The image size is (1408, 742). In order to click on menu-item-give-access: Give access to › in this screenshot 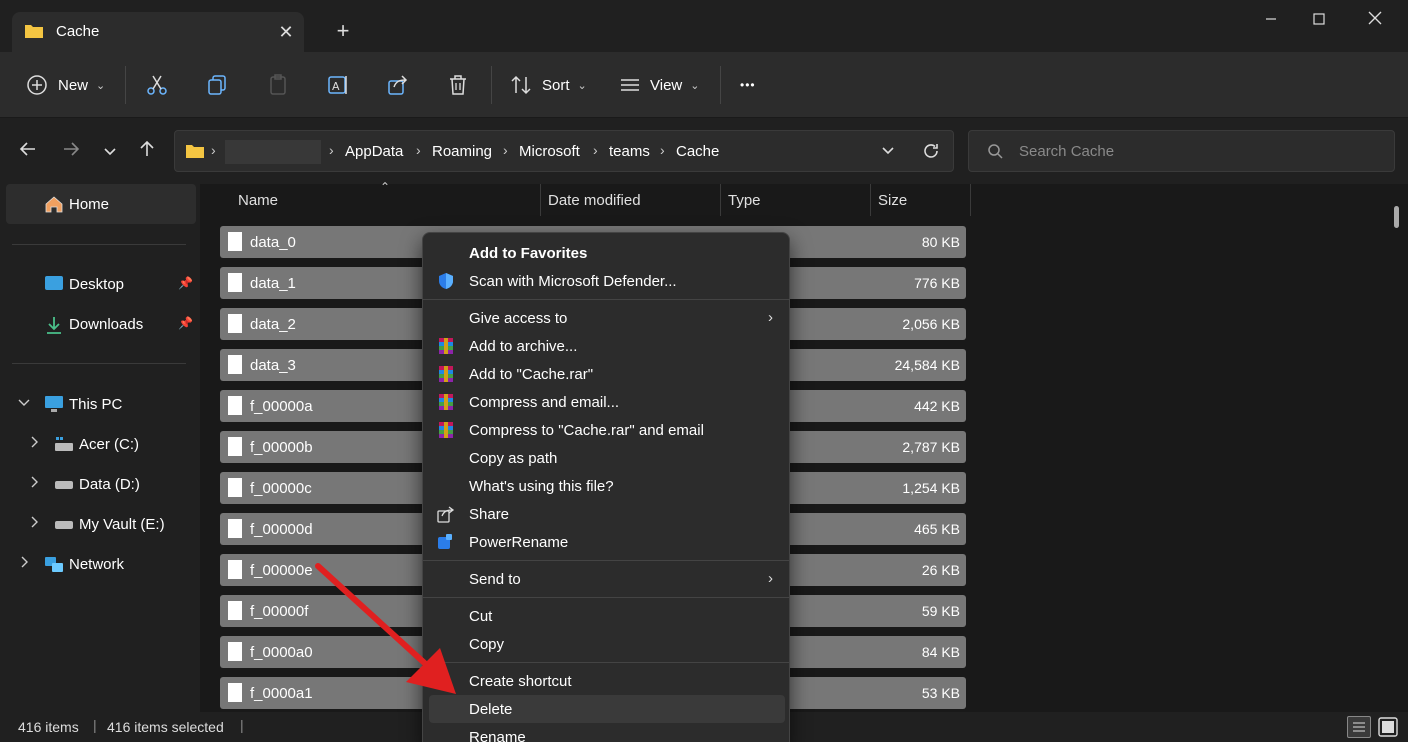, I will do `click(607, 318)`.